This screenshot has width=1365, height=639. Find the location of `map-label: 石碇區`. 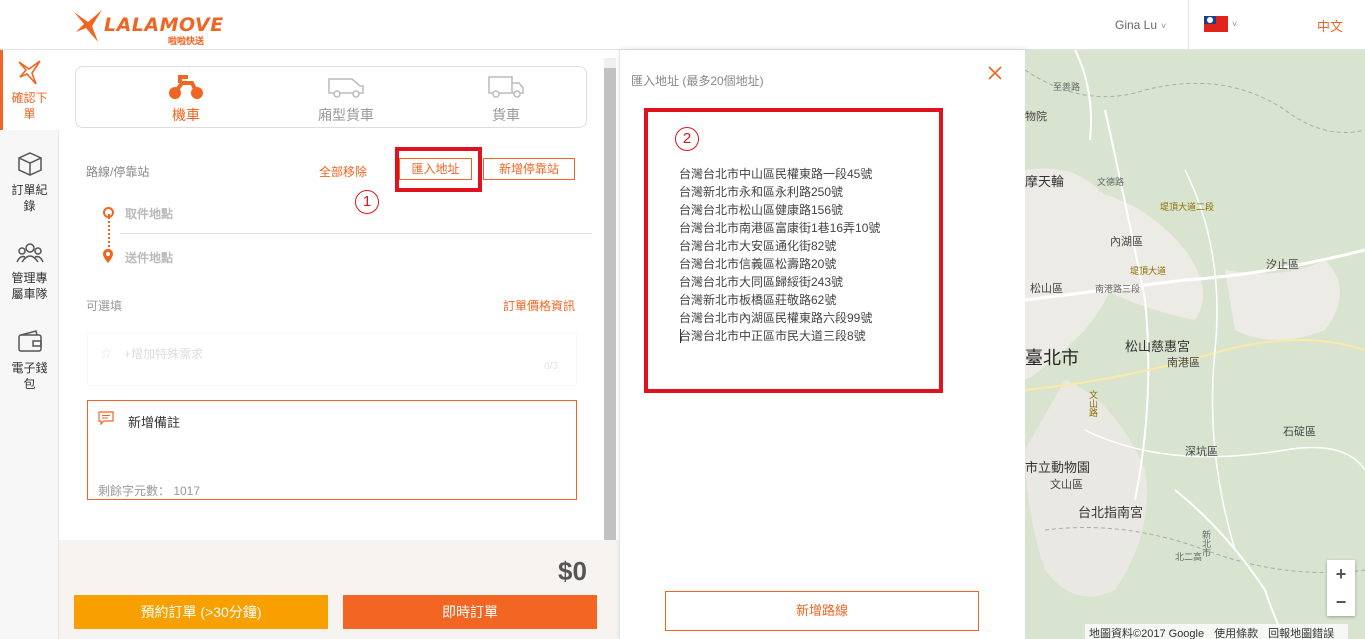

map-label: 石碇區 is located at coordinates (1299, 432).